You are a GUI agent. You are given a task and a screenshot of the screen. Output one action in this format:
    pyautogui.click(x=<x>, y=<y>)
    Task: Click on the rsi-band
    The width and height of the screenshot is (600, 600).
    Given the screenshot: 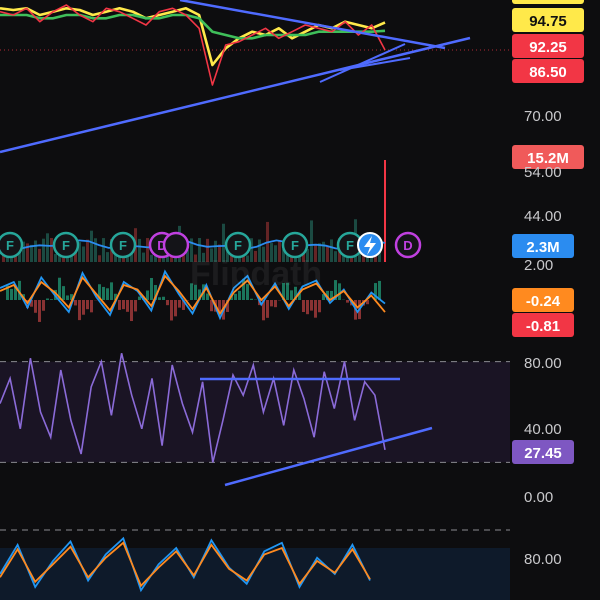 What is the action you would take?
    pyautogui.click(x=255, y=412)
    